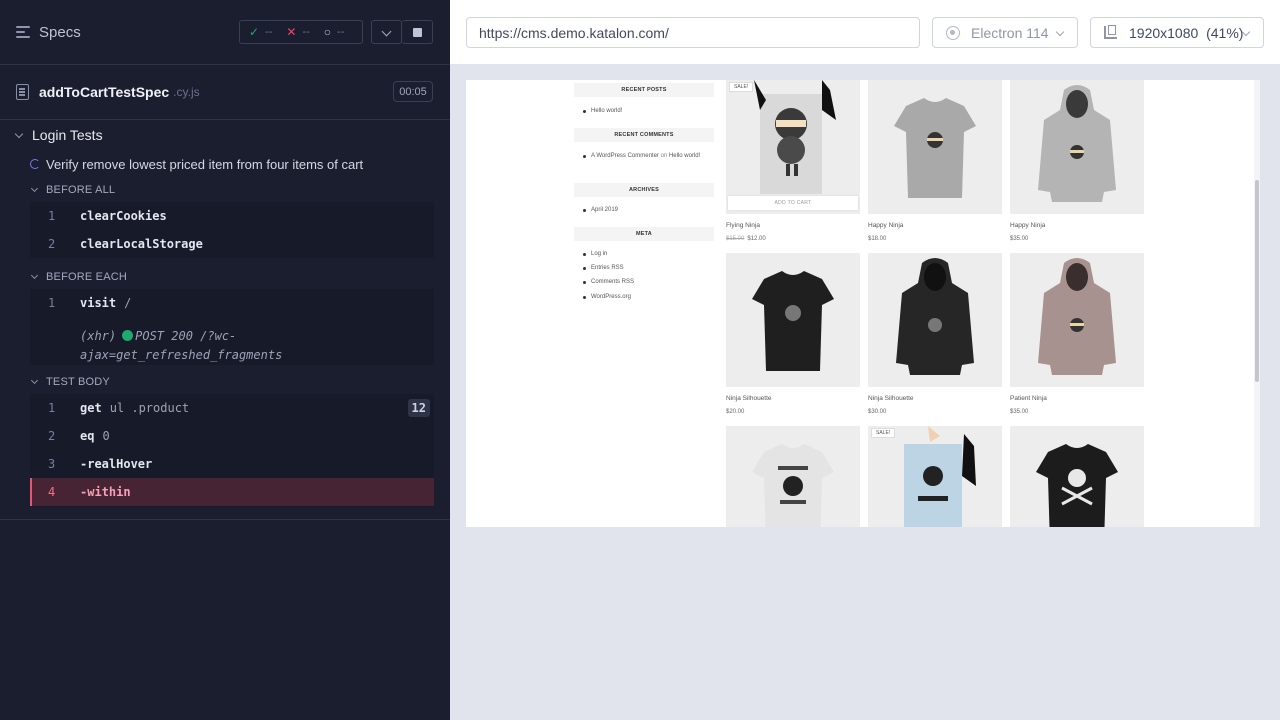 This screenshot has height=720, width=1280. I want to click on before-all-commands: 1 clearCookies 2 clearLocalStorage, so click(232, 230).